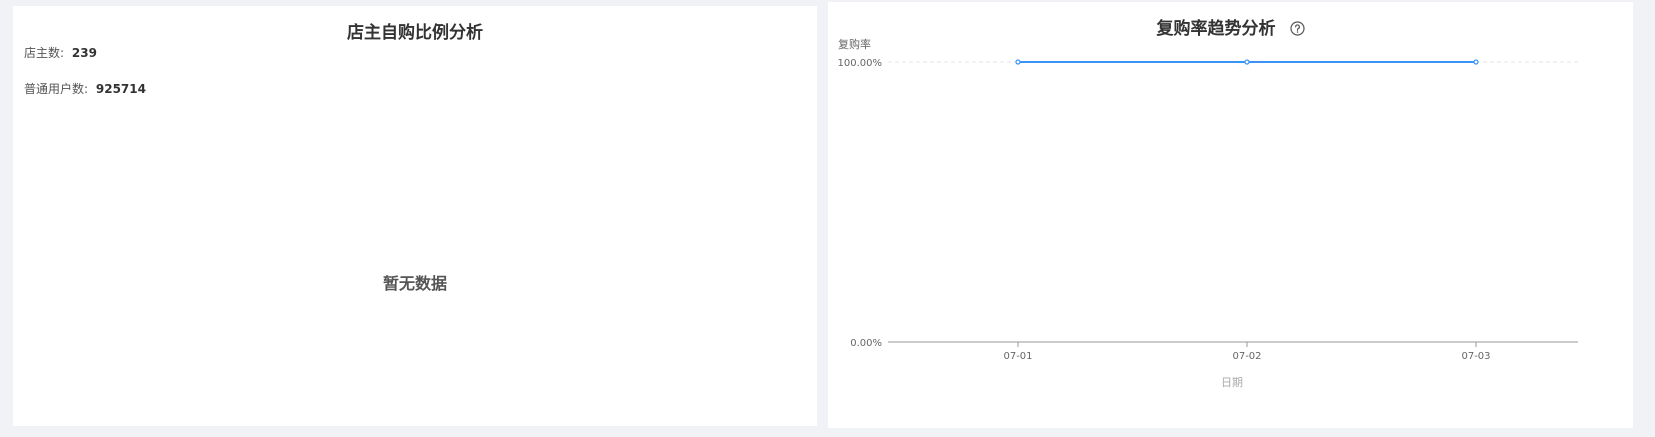 The image size is (1655, 437). What do you see at coordinates (1017, 356) in the screenshot?
I see `x-tick-label: 07-01` at bounding box center [1017, 356].